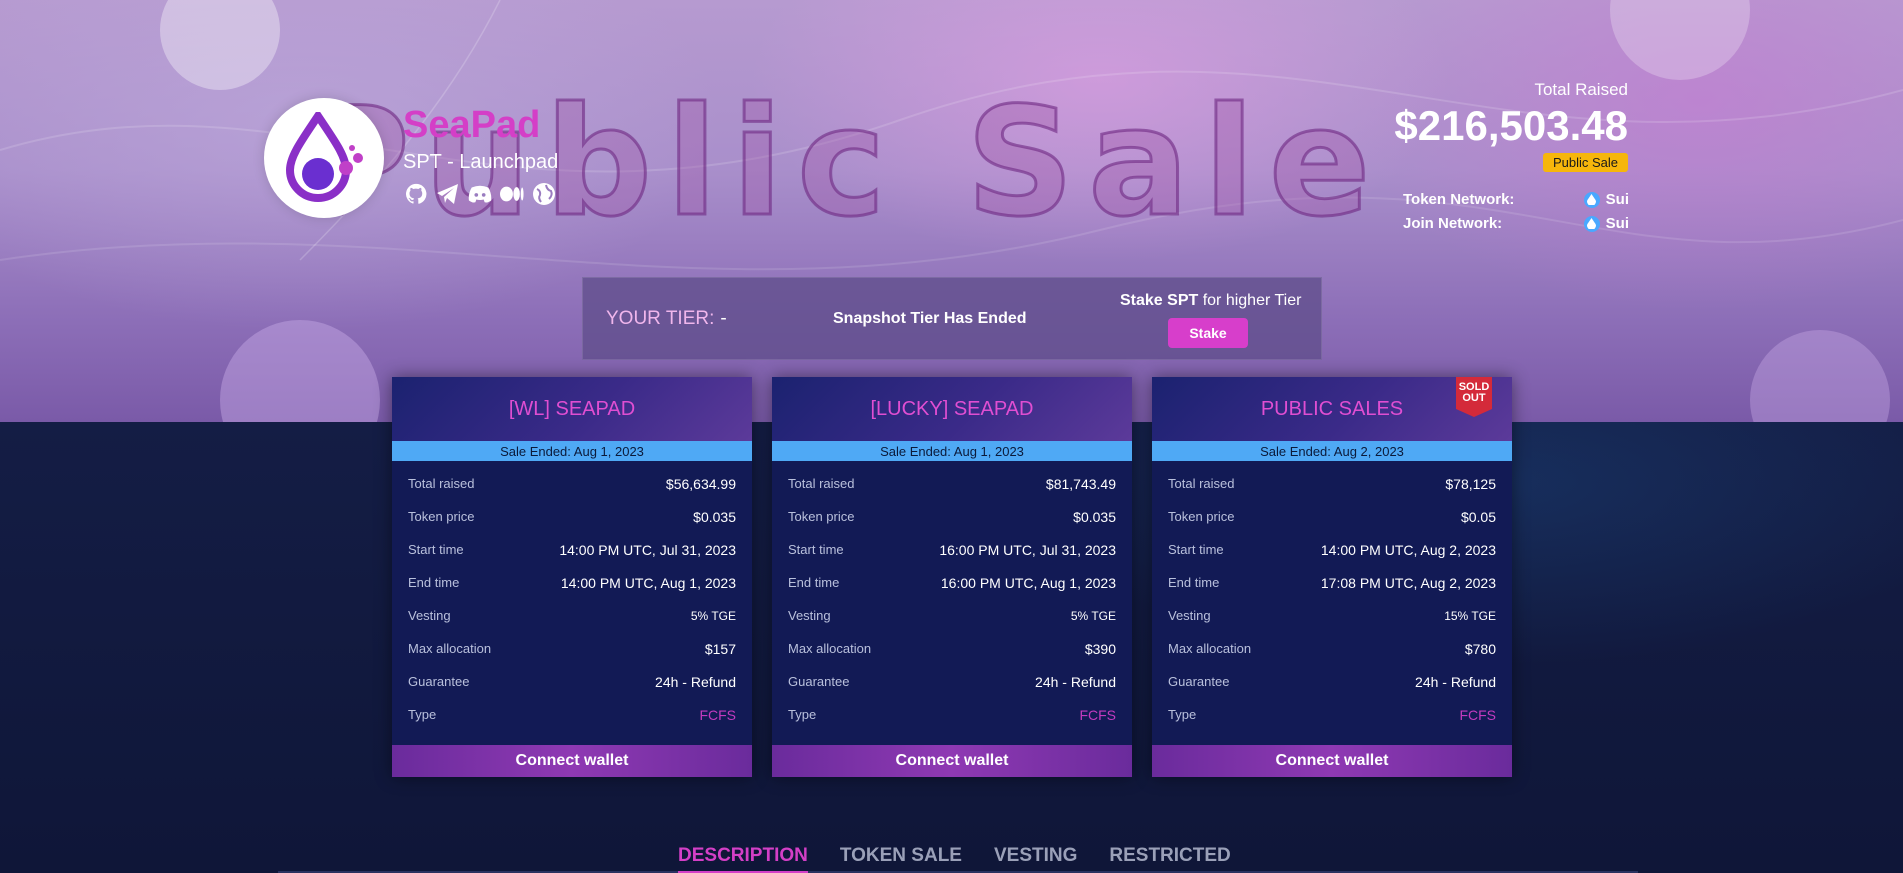 The width and height of the screenshot is (1903, 873). Describe the element at coordinates (1617, 199) in the screenshot. I see `token-network-value: Sui` at that location.